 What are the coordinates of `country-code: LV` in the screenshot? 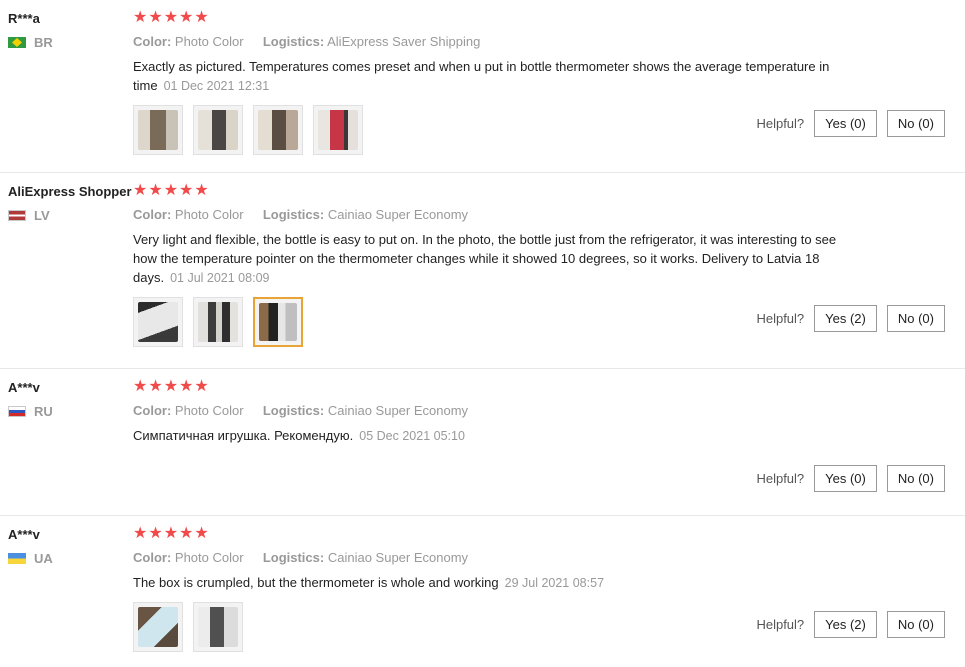 It's located at (42, 215).